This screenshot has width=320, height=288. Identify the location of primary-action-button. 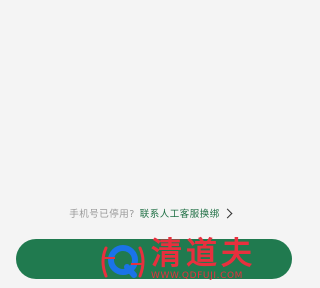
(154, 259).